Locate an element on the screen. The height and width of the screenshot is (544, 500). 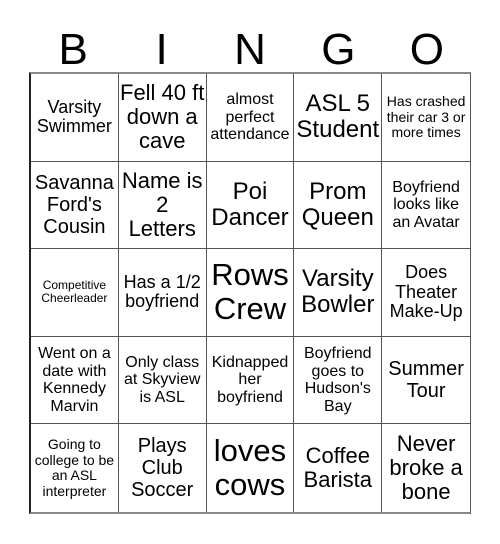
header-letter-o: O is located at coordinates (426, 49).